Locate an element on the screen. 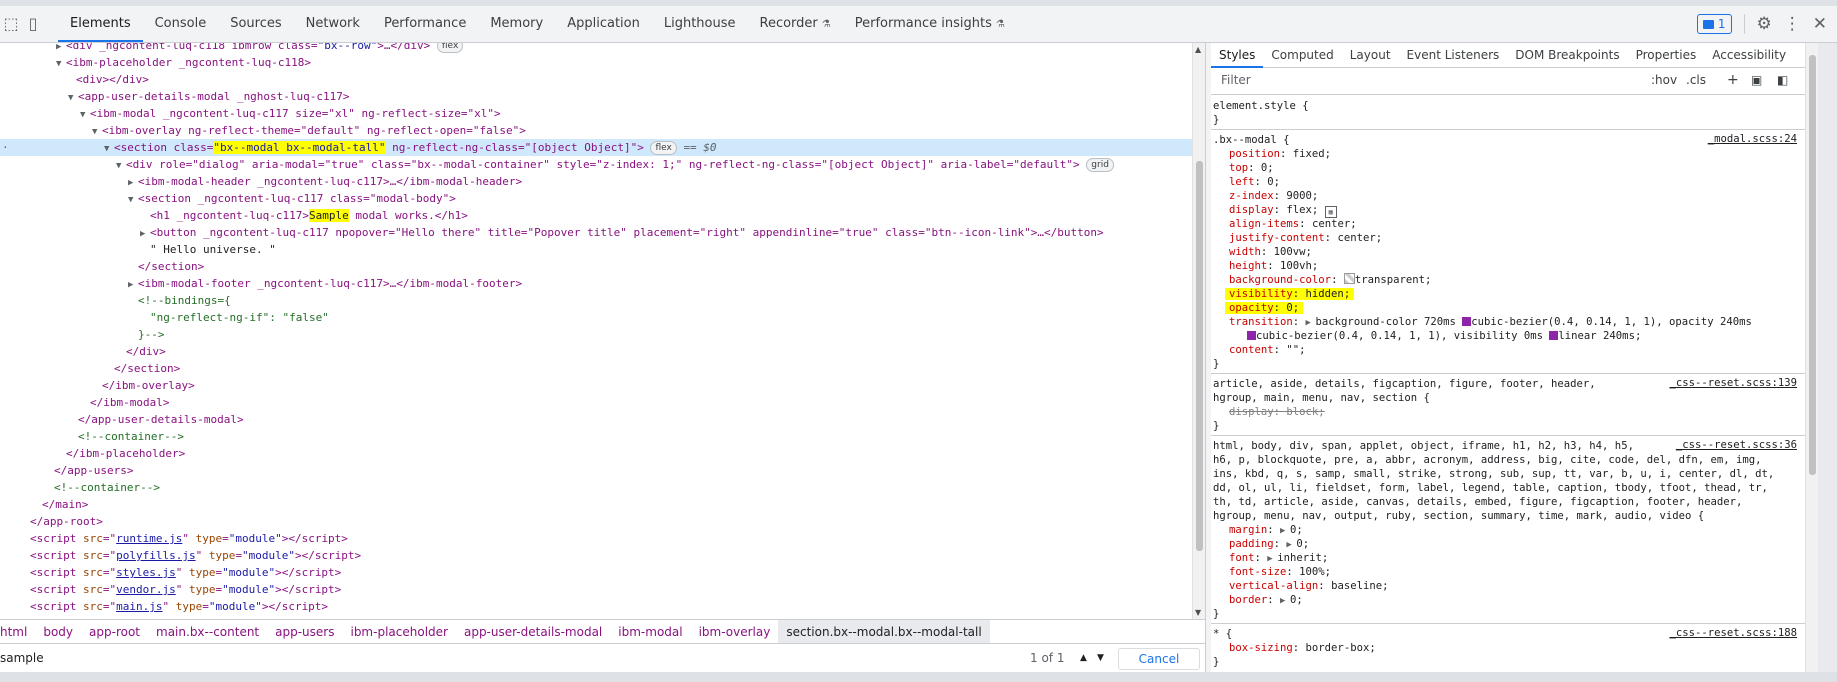 The width and height of the screenshot is (1837, 682). script-src-link: main.js is located at coordinates (139, 606).